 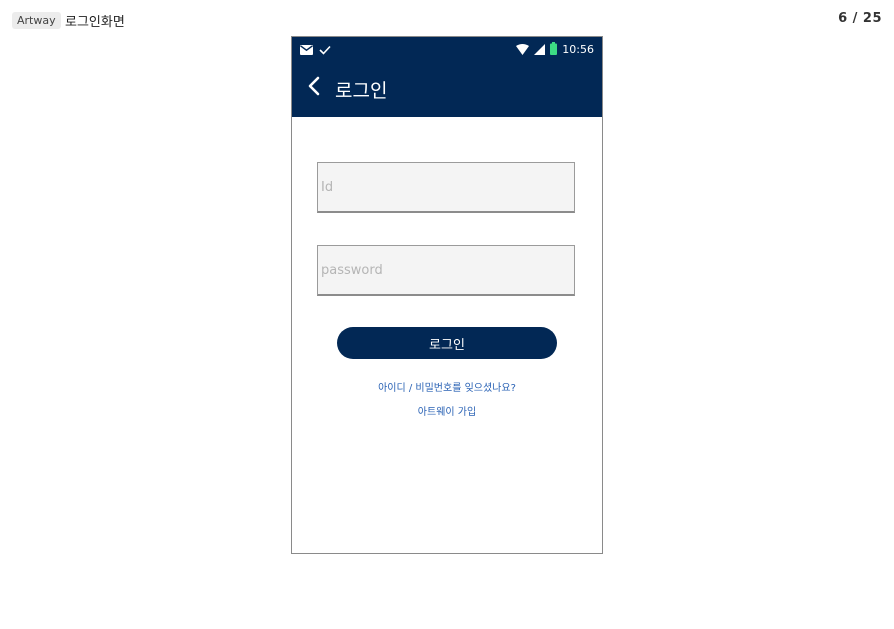 I want to click on back-button, so click(x=314, y=88).